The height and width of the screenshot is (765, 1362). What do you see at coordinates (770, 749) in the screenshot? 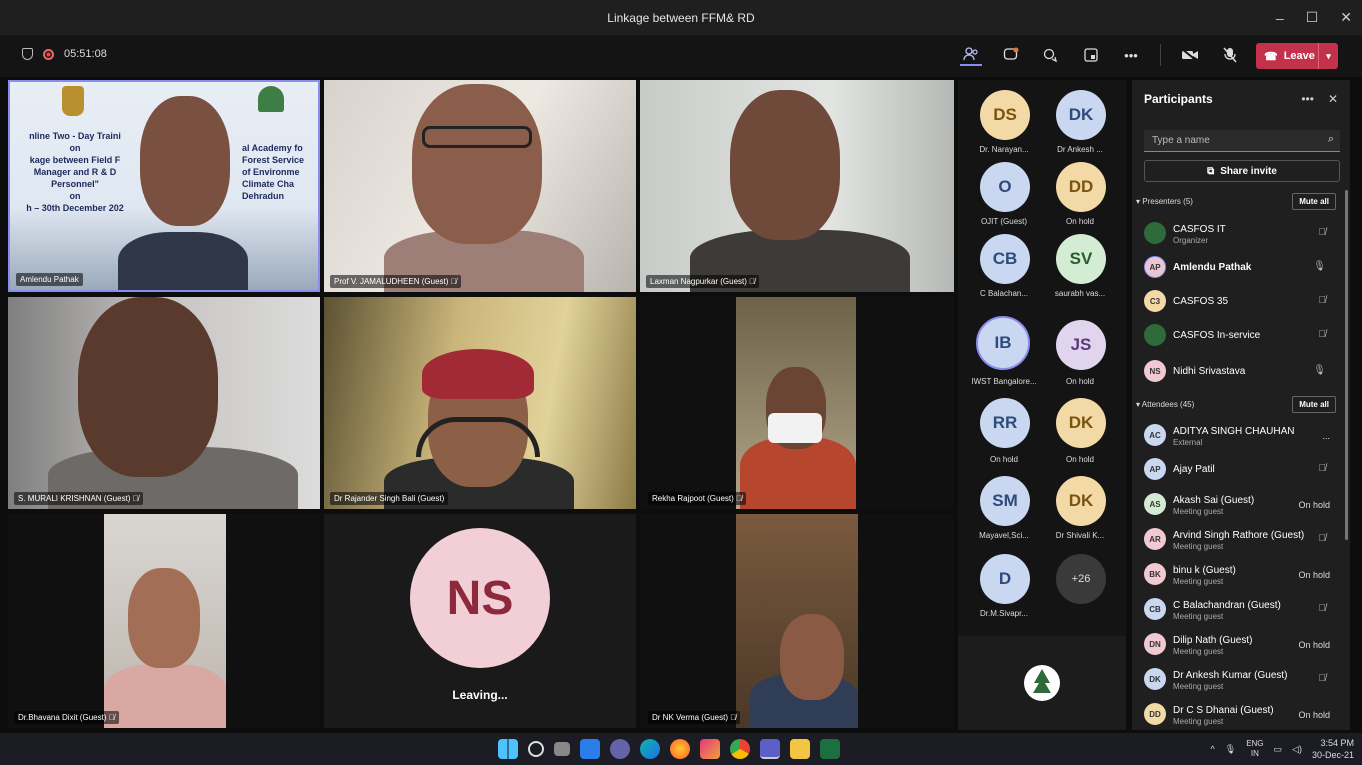
I see `teams-icon` at bounding box center [770, 749].